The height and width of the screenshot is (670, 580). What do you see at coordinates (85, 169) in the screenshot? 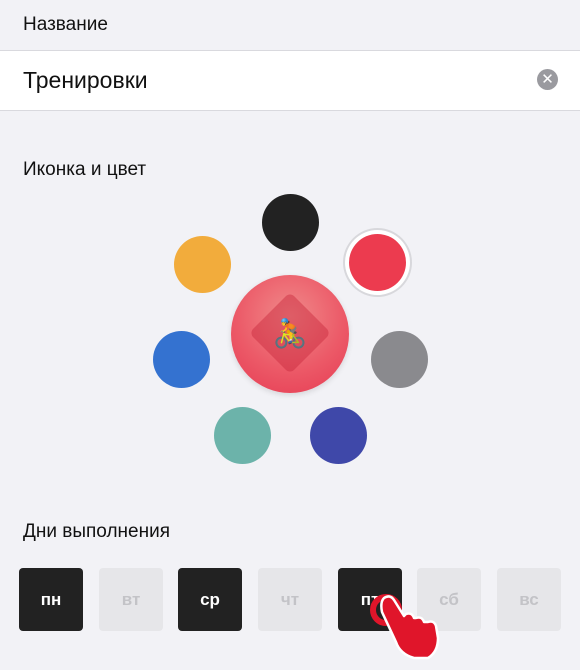
I see `icon-section-label: Иконка и цвет` at bounding box center [85, 169].